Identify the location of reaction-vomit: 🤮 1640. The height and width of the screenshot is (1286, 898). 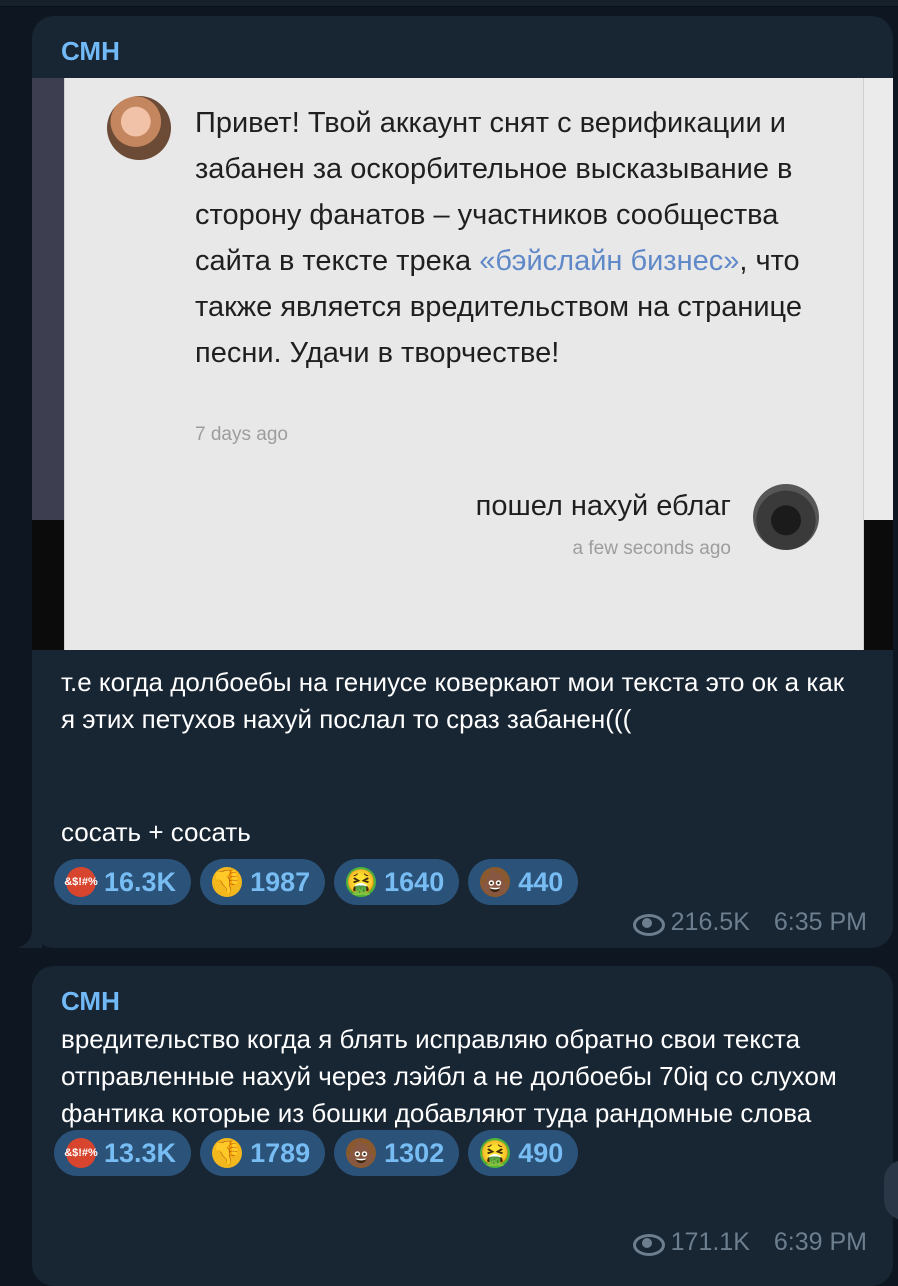
(397, 882).